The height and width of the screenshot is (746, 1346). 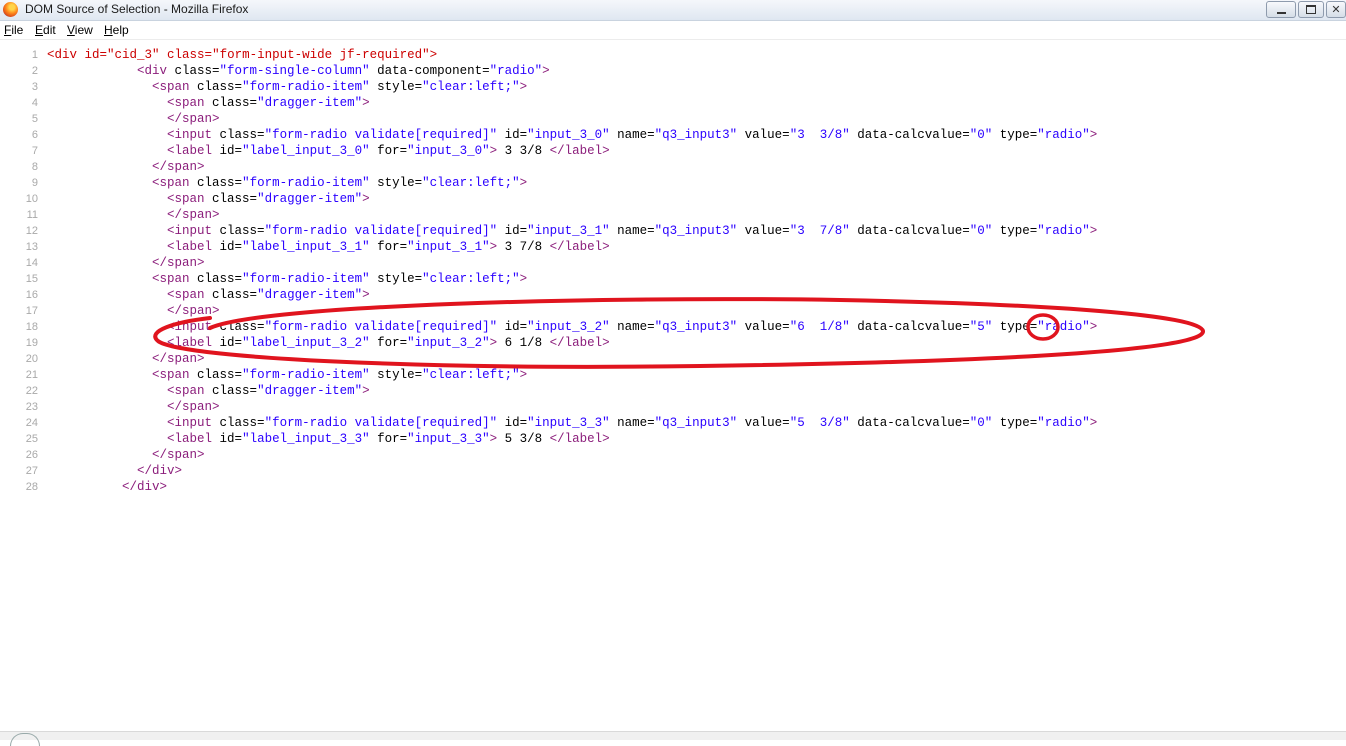 What do you see at coordinates (31, 407) in the screenshot?
I see `line-number: 23` at bounding box center [31, 407].